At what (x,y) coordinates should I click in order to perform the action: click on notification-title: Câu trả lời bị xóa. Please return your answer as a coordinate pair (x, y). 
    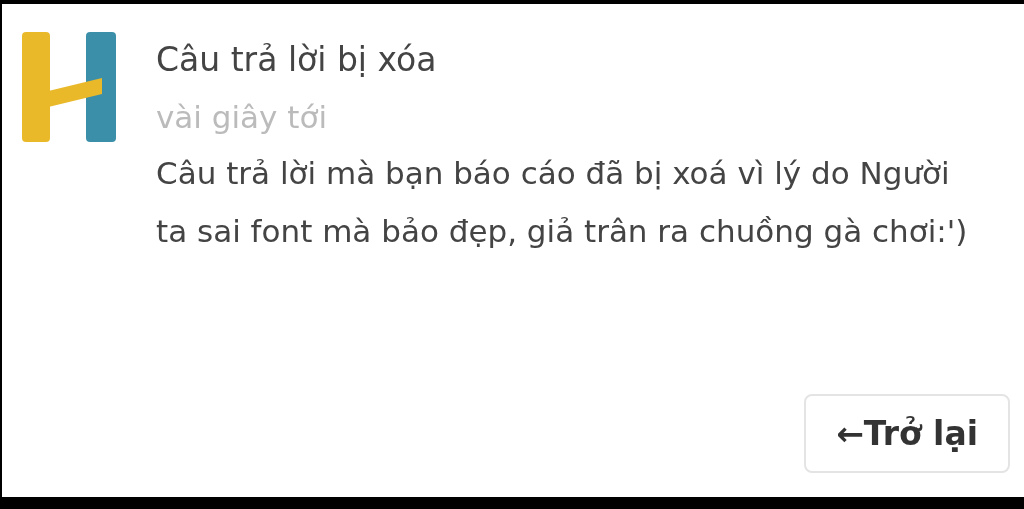
    Looking at the image, I should click on (297, 60).